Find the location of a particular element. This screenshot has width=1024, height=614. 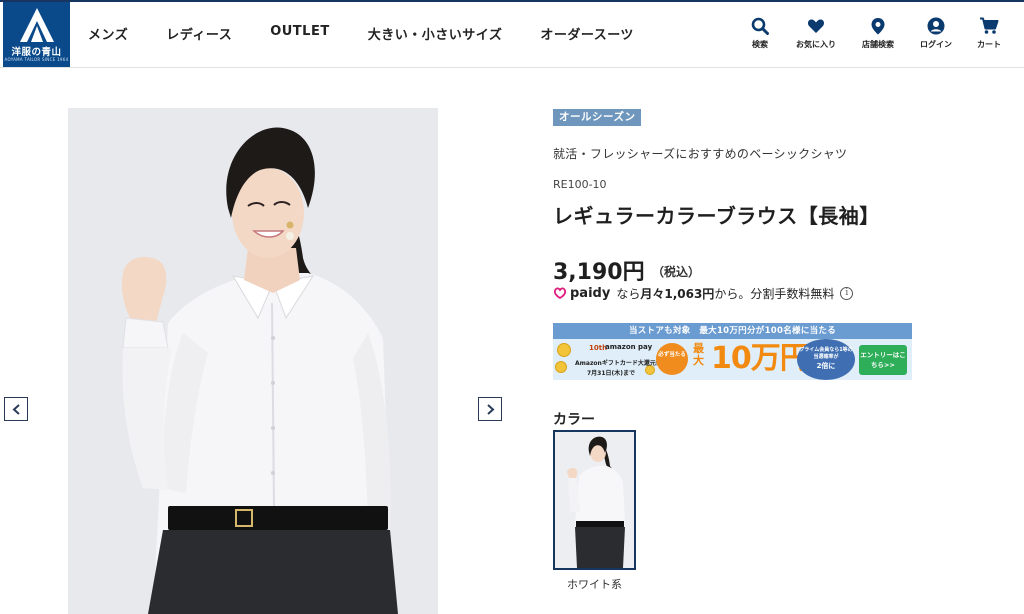

swatch-thumbnail is located at coordinates (594, 500).